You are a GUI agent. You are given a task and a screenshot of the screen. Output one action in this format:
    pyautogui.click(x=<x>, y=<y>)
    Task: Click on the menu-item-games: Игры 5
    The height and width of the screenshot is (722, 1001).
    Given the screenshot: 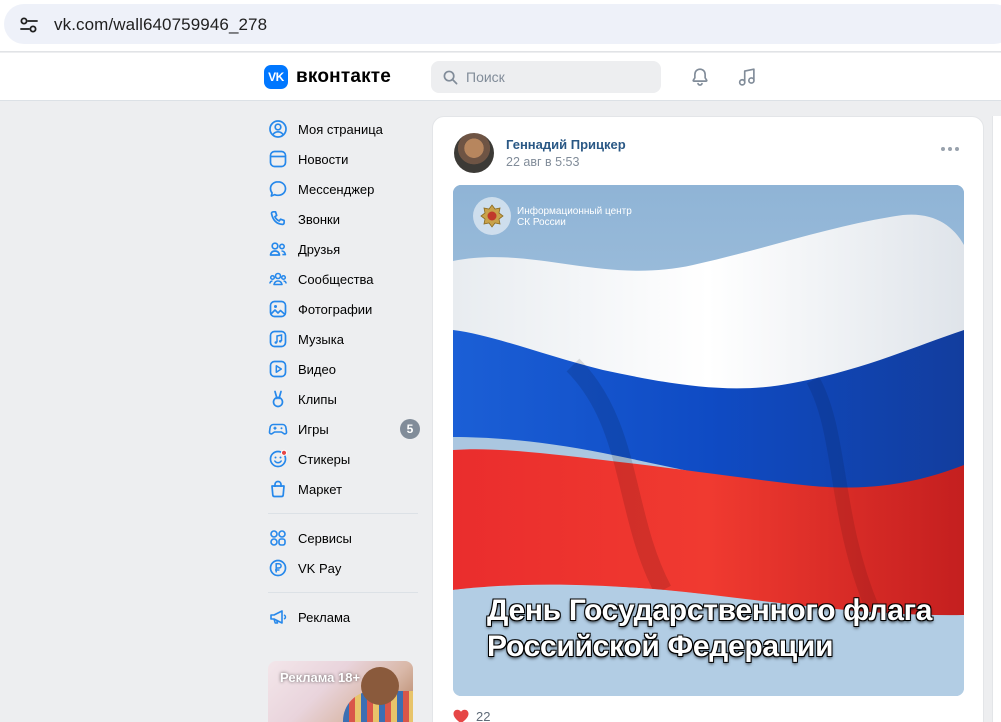 What is the action you would take?
    pyautogui.click(x=342, y=429)
    